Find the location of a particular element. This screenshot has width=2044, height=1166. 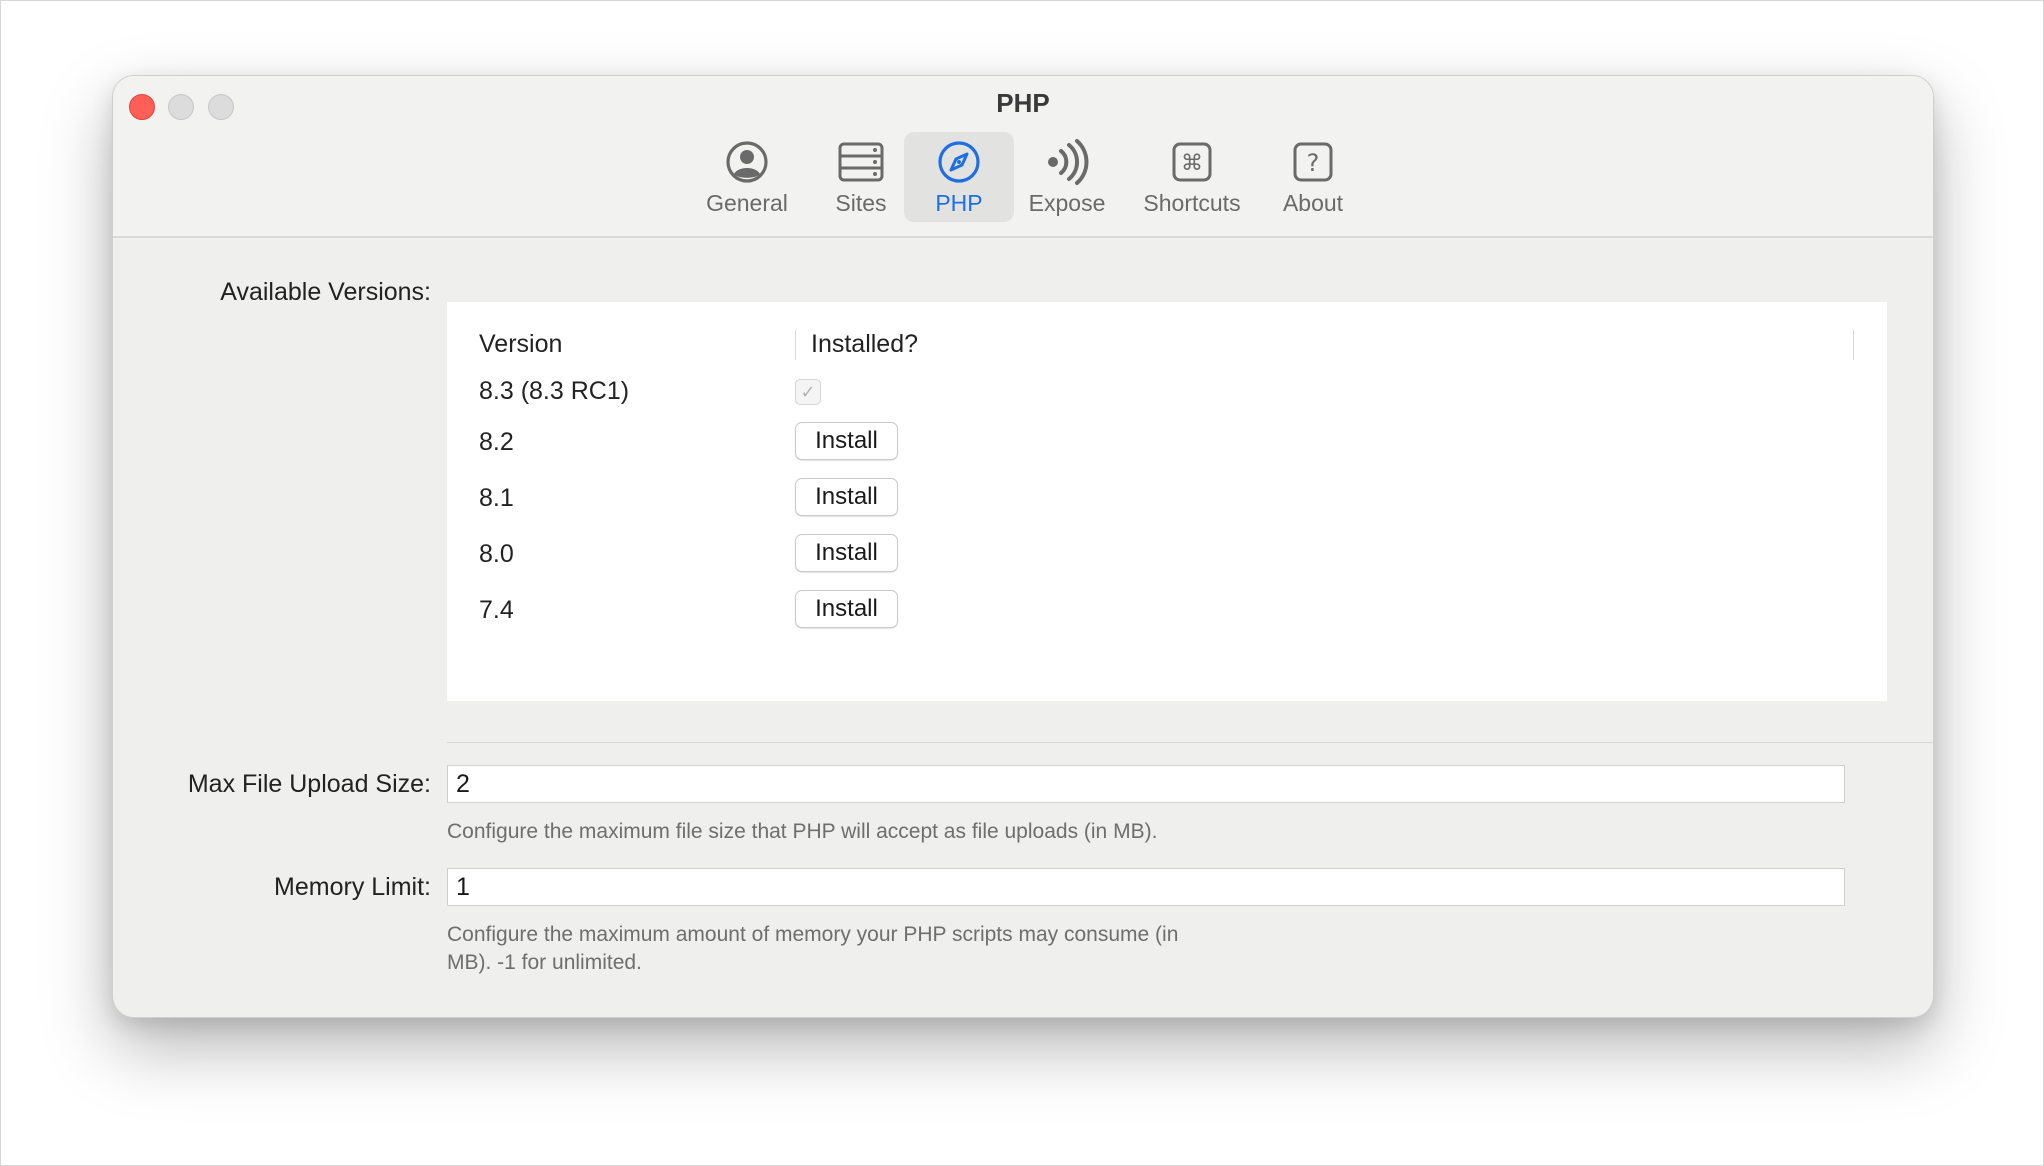

upload-size-input is located at coordinates (1146, 784).